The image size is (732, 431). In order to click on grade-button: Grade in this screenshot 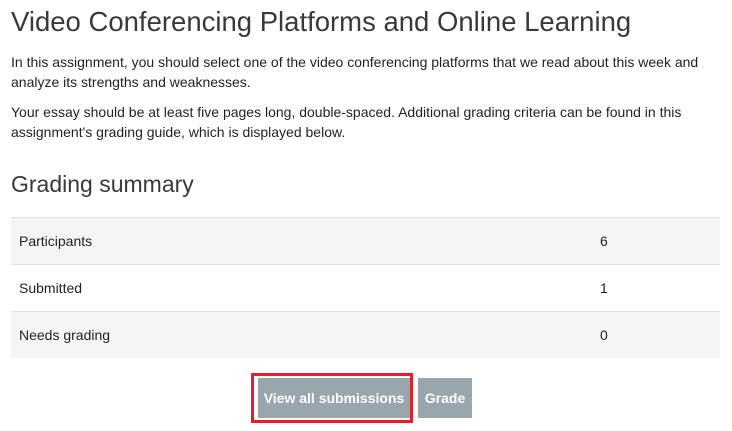, I will do `click(445, 398)`.